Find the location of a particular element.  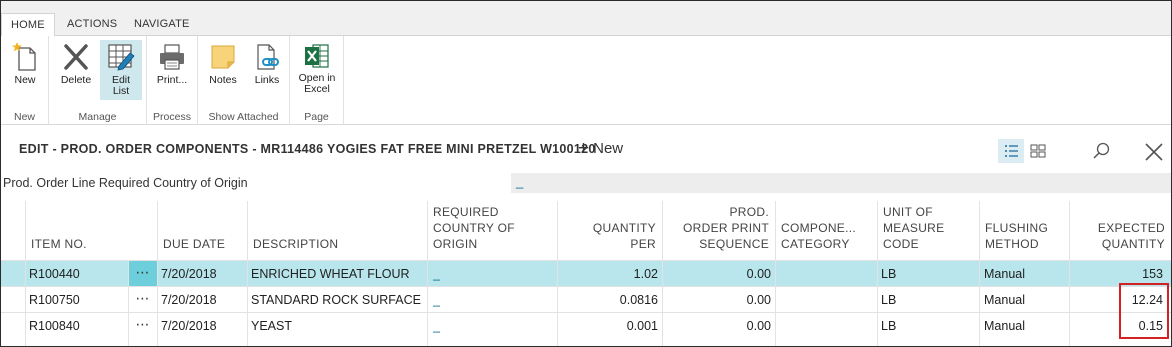

tab-navigate: NAVIGATE is located at coordinates (162, 25).